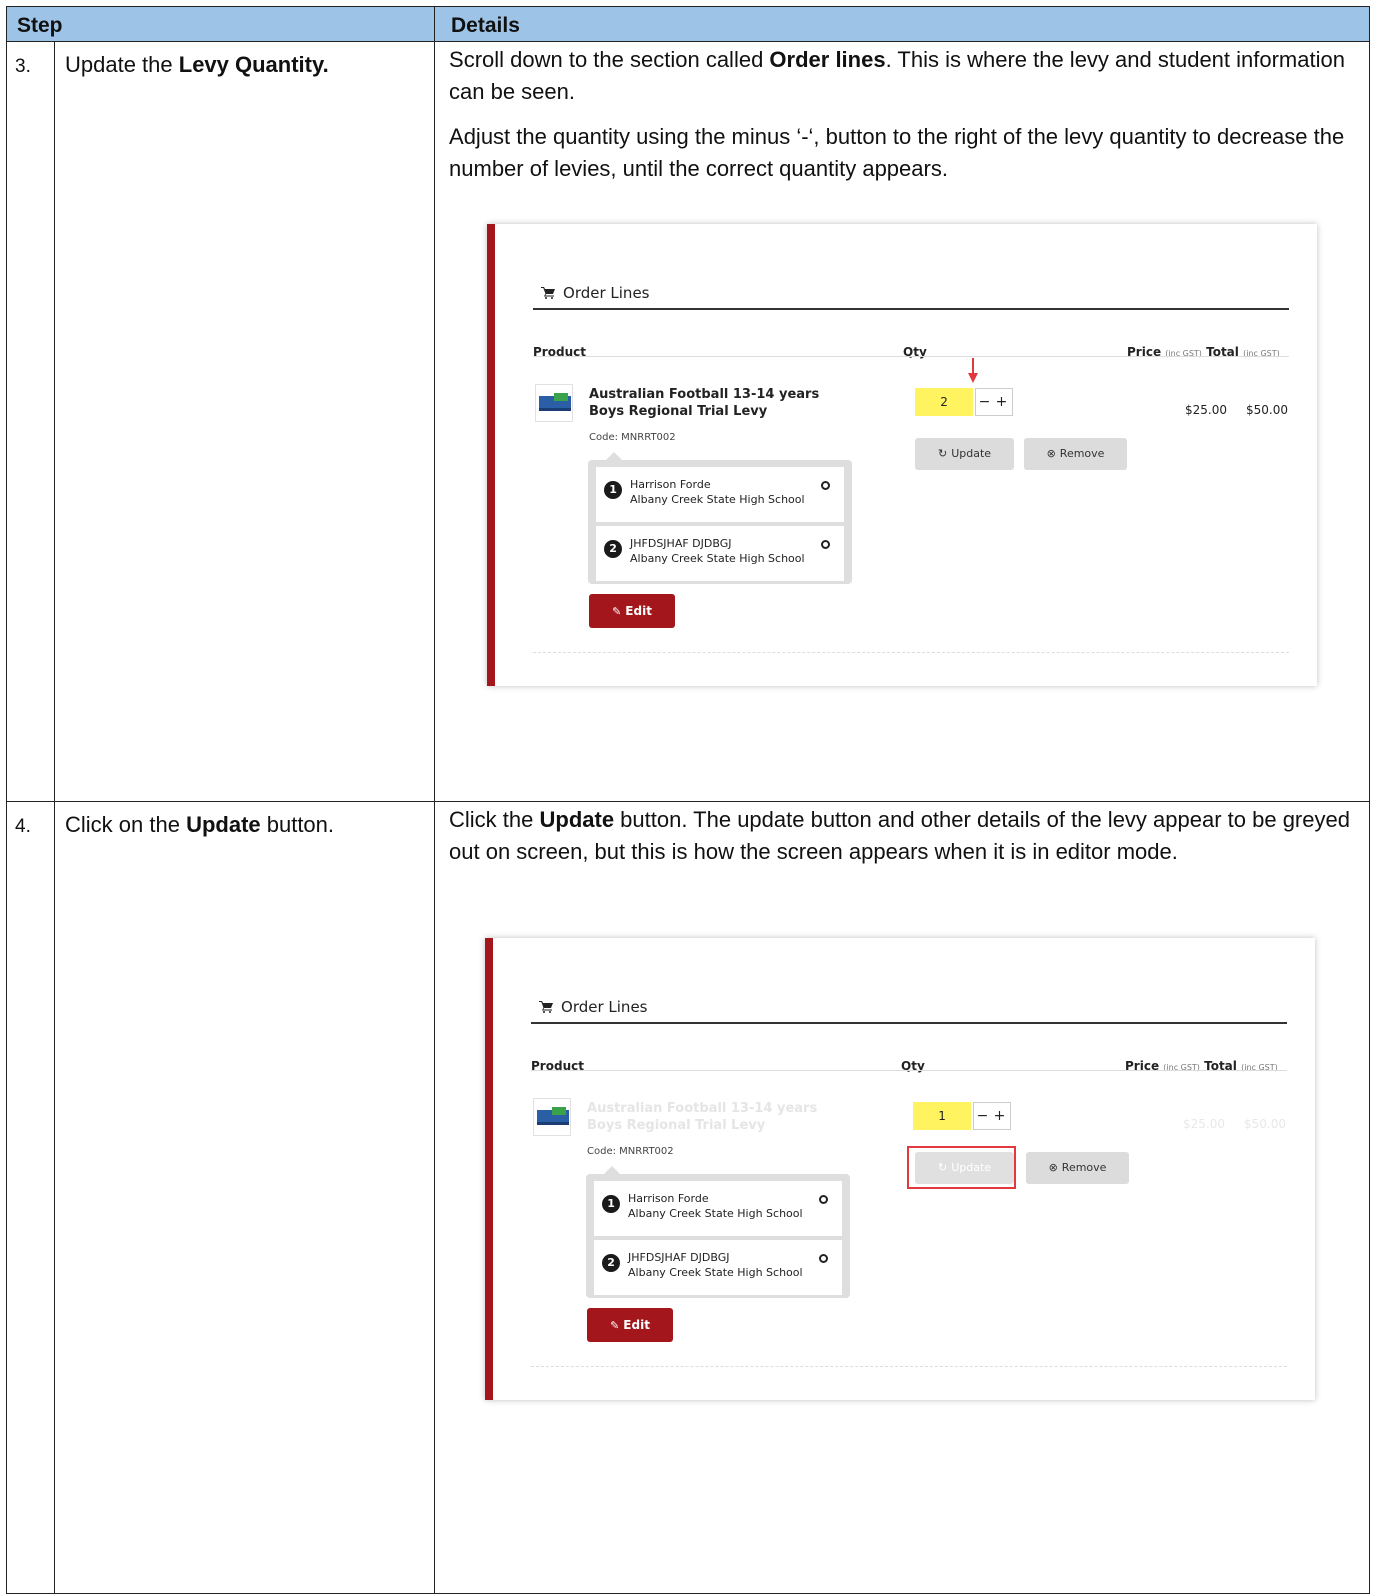 The image size is (1391, 1594). I want to click on header-details: Details, so click(902, 24).